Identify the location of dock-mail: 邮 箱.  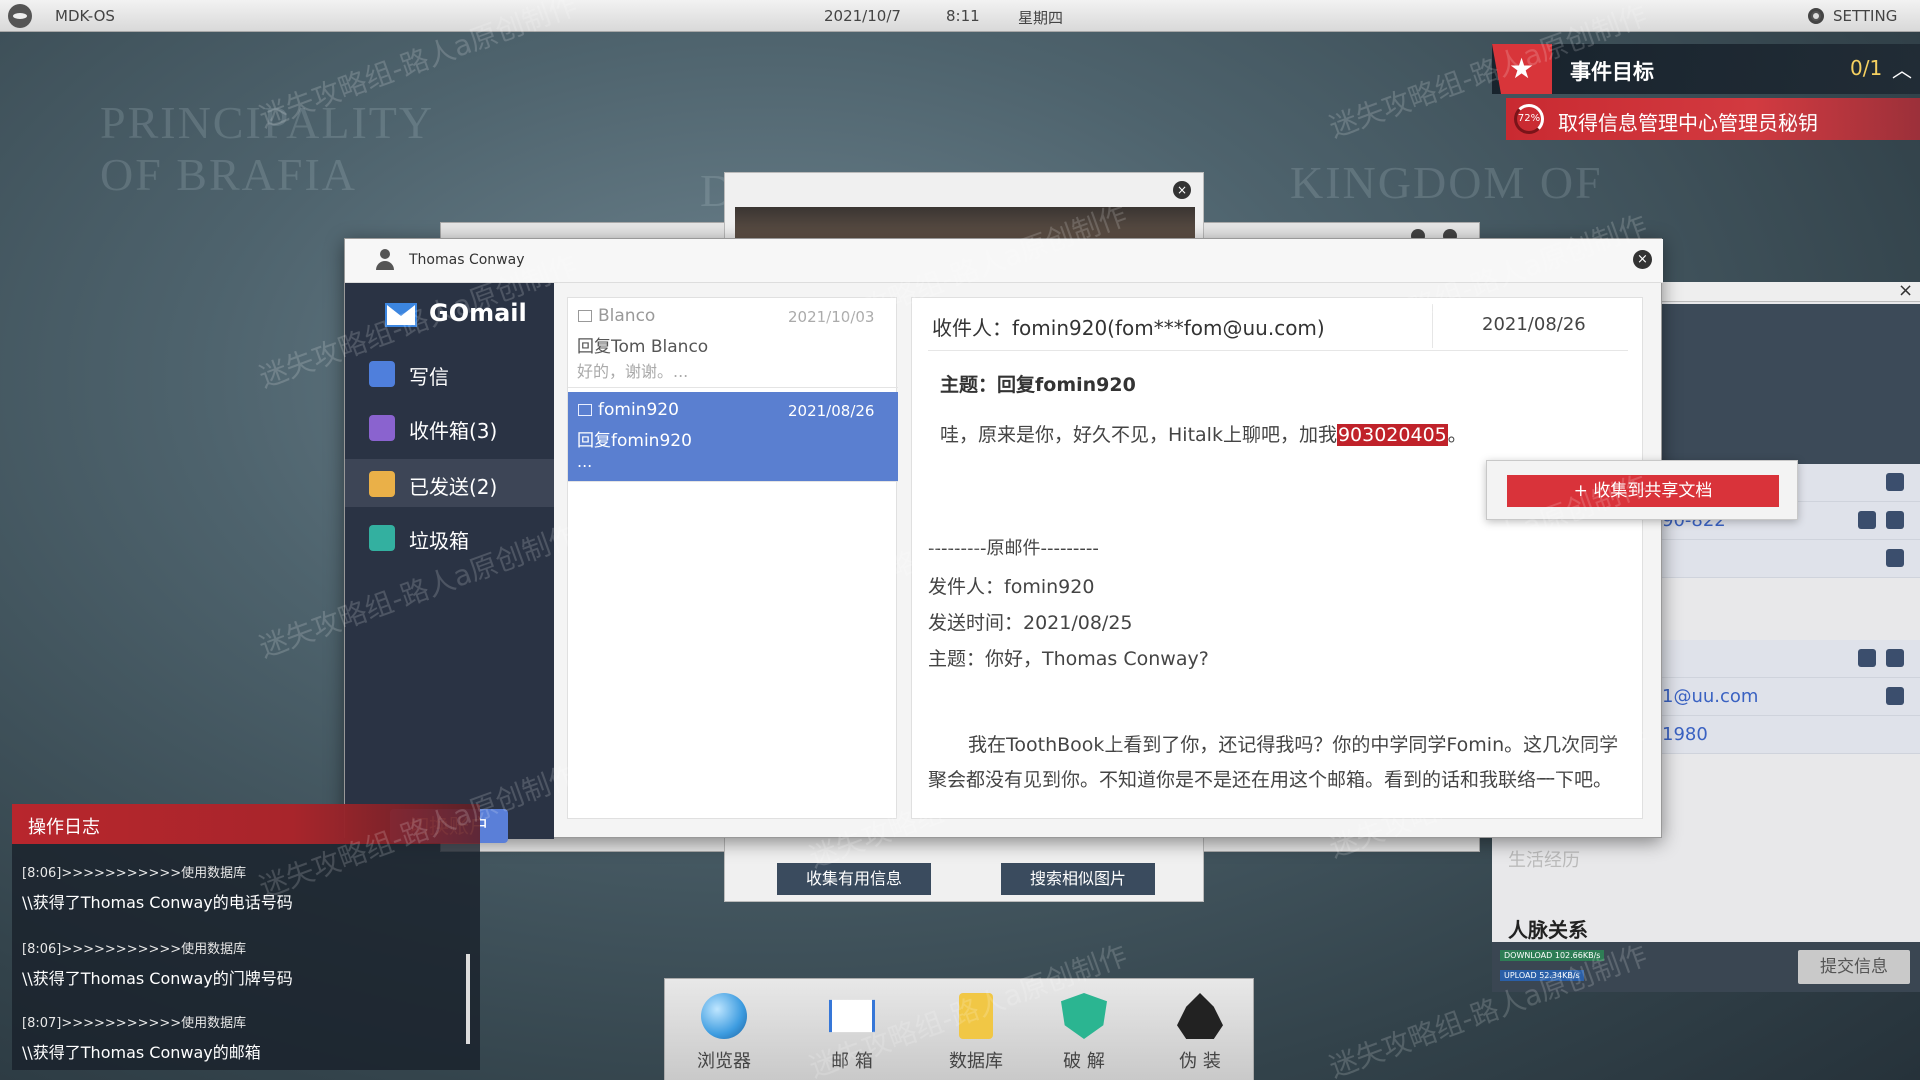
(850, 1034).